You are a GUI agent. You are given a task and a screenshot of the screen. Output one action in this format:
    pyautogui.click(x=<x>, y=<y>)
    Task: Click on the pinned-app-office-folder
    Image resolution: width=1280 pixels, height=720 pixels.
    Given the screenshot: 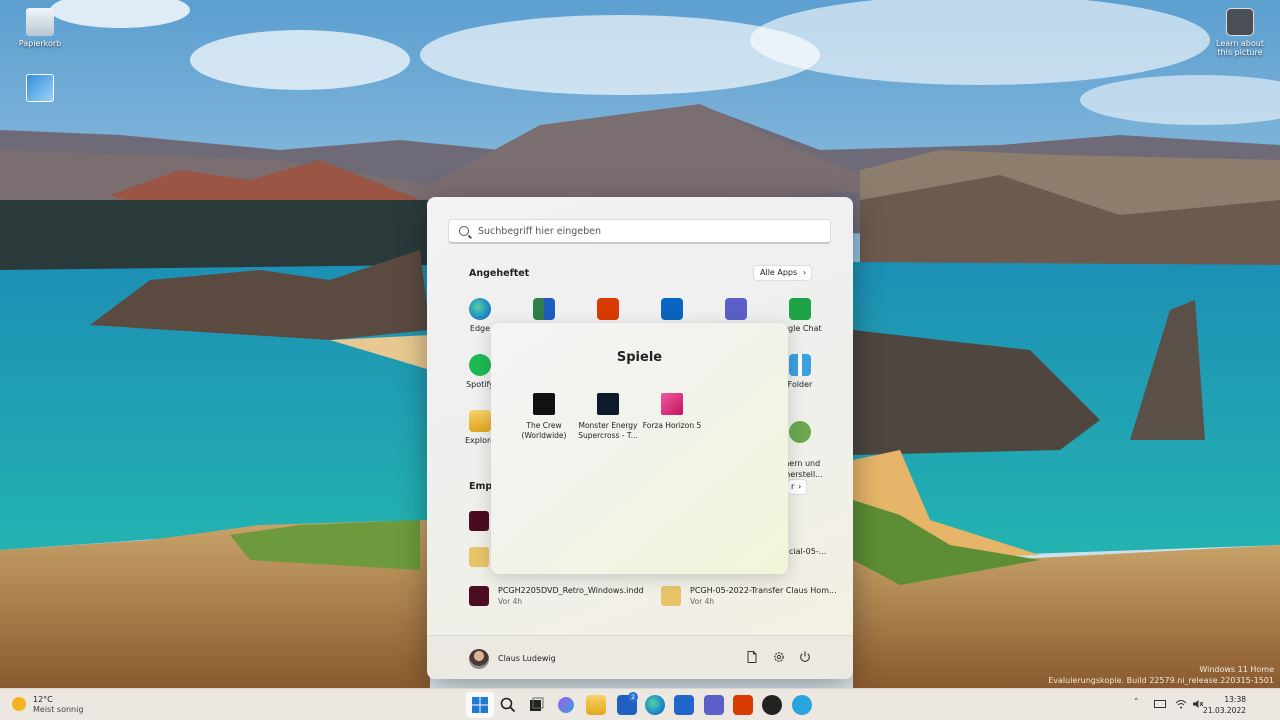 What is the action you would take?
    pyautogui.click(x=544, y=311)
    